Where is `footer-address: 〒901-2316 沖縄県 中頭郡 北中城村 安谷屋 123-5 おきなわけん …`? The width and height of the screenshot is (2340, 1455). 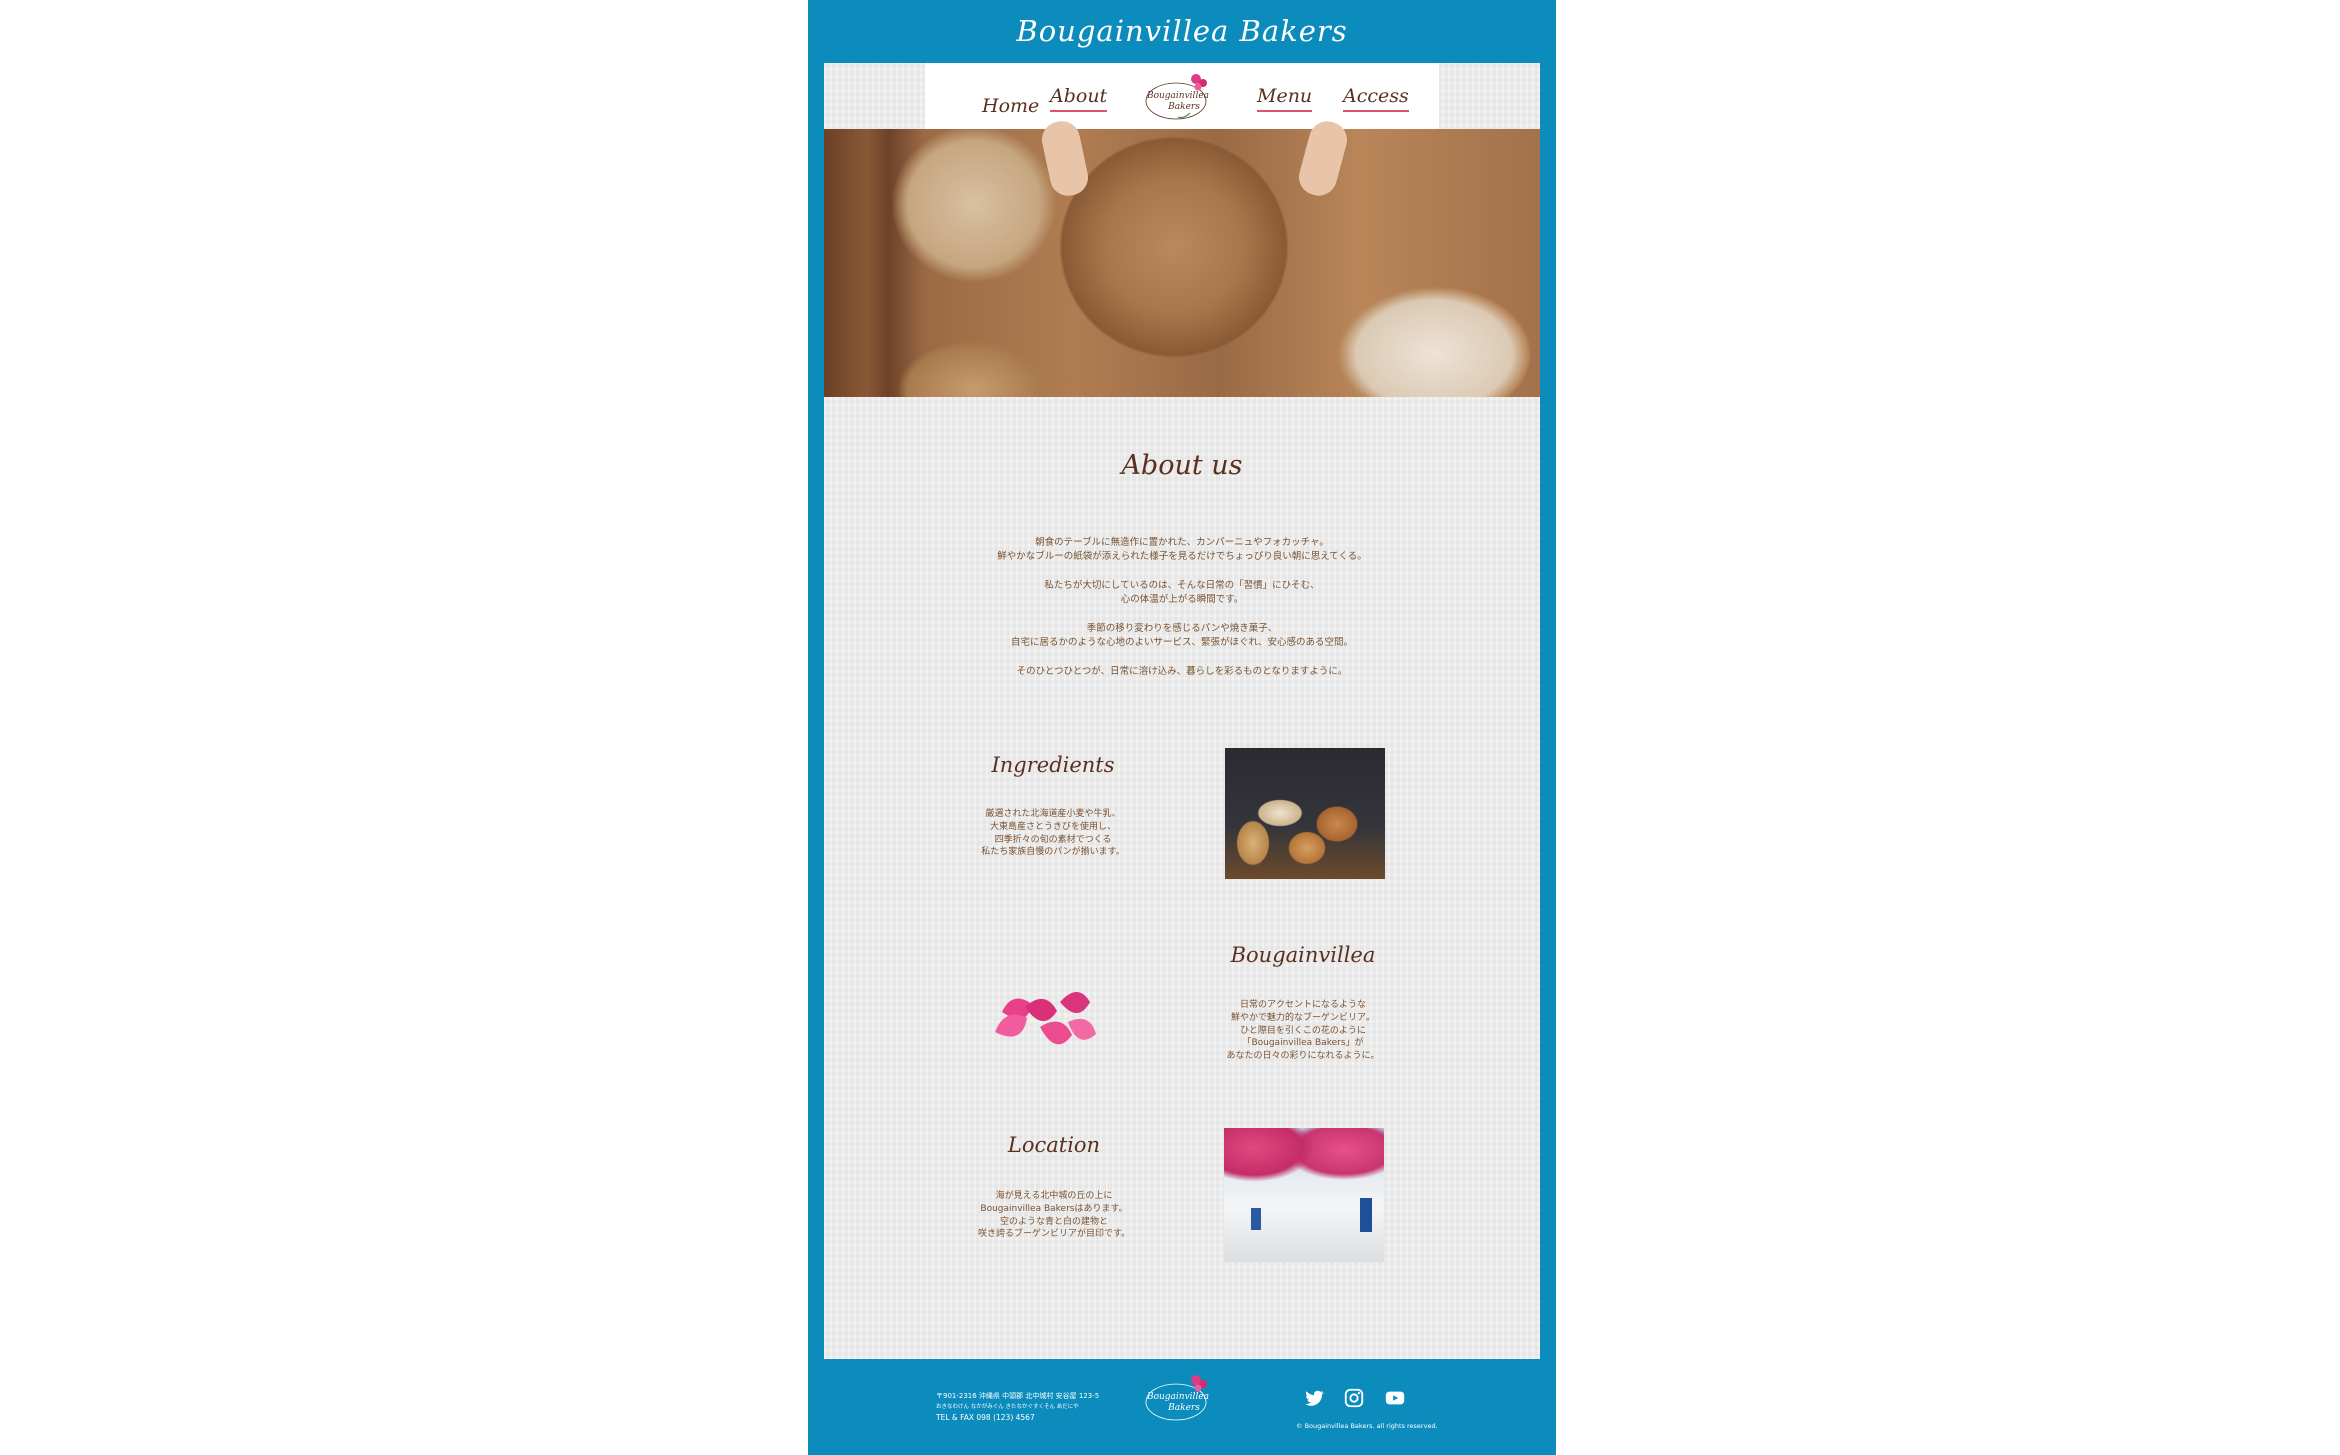 footer-address: 〒901-2316 沖縄県 中頭郡 北中城村 安谷屋 123-5 おきなわけん … is located at coordinates (1036, 1402).